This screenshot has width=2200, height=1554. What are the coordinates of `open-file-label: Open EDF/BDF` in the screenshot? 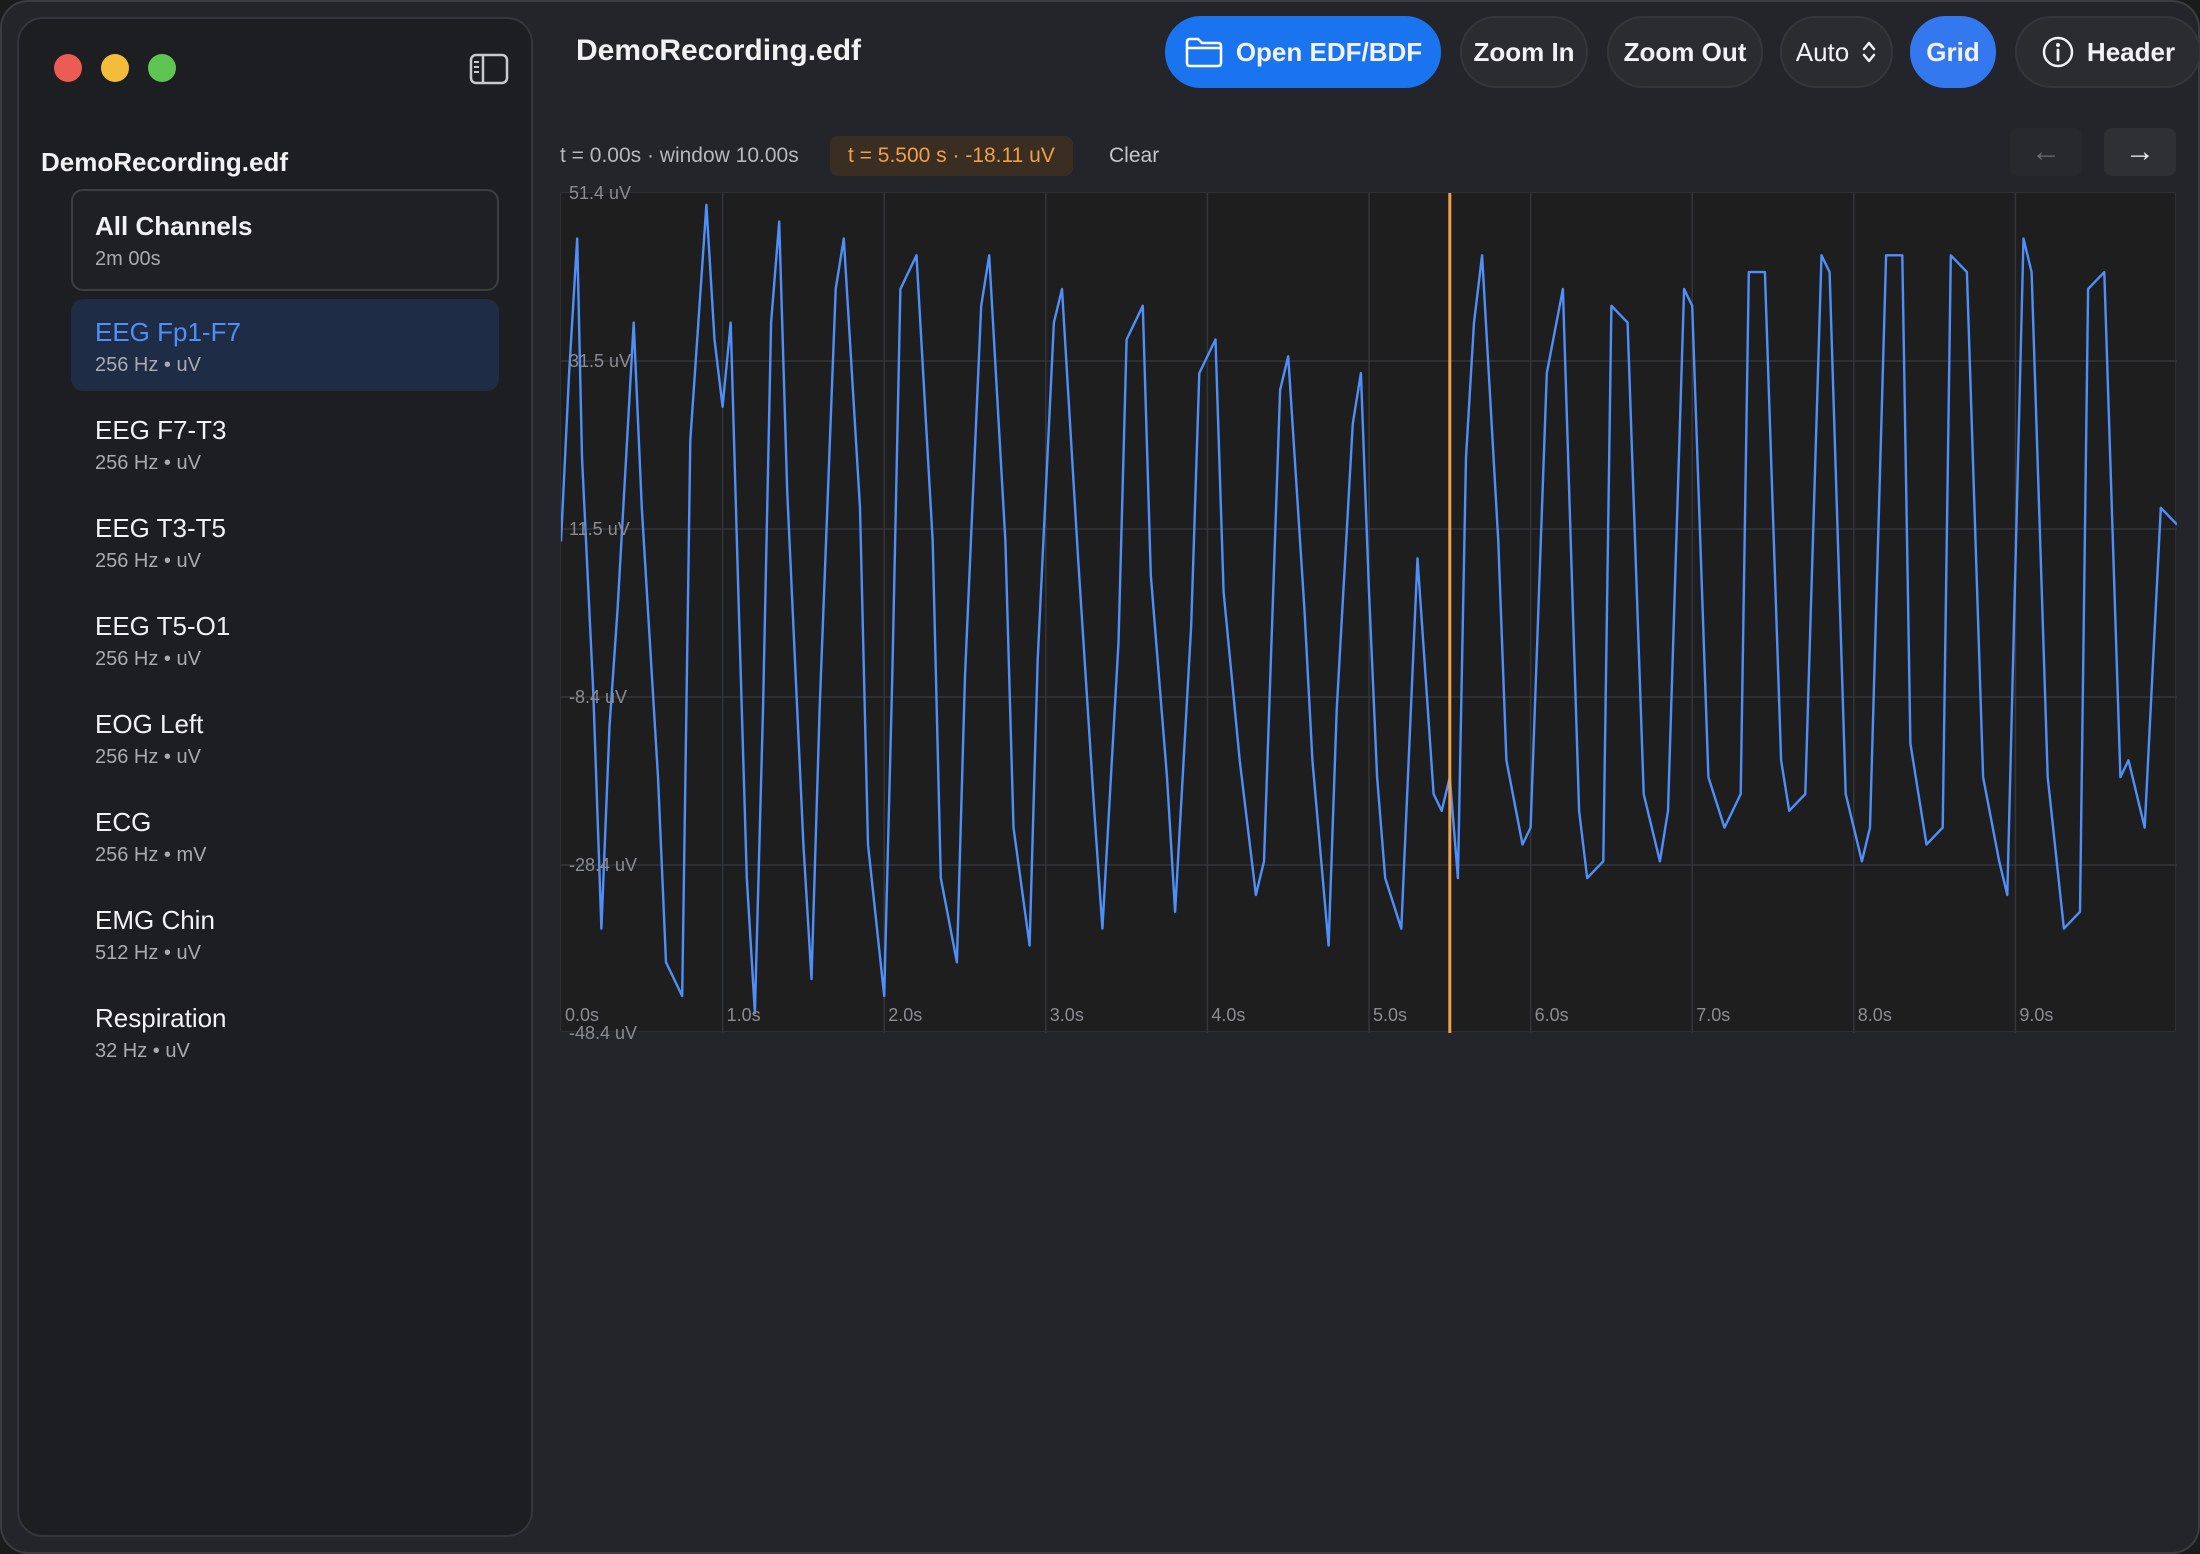 It's located at (1329, 51).